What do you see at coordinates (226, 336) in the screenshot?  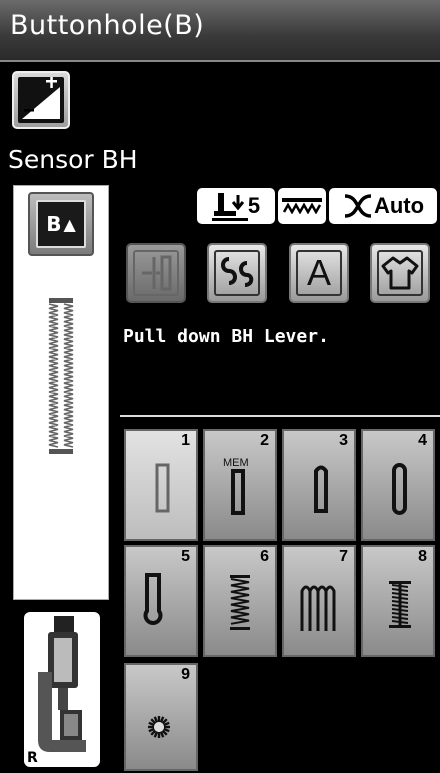 I see `status-message: Pull down BH Lever.` at bounding box center [226, 336].